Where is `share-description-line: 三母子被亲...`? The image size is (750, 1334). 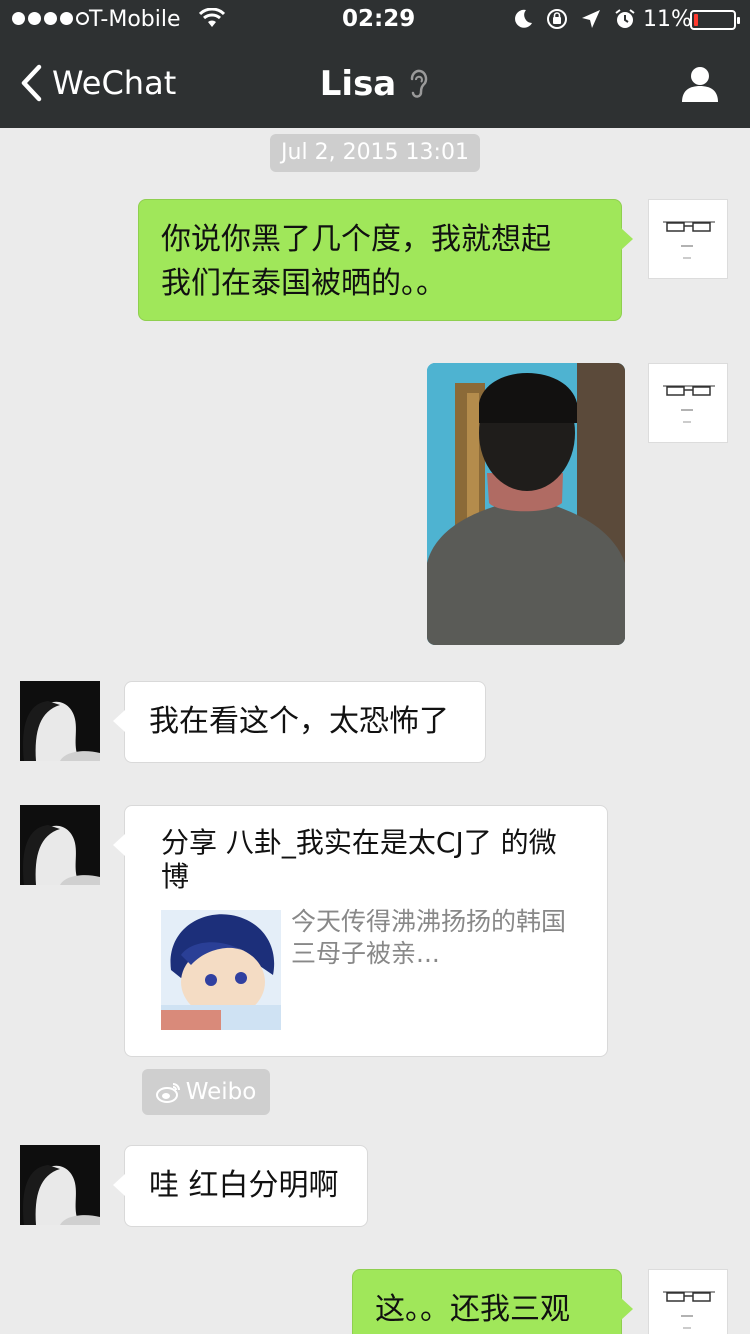 share-description-line: 三母子被亲... is located at coordinates (365, 953).